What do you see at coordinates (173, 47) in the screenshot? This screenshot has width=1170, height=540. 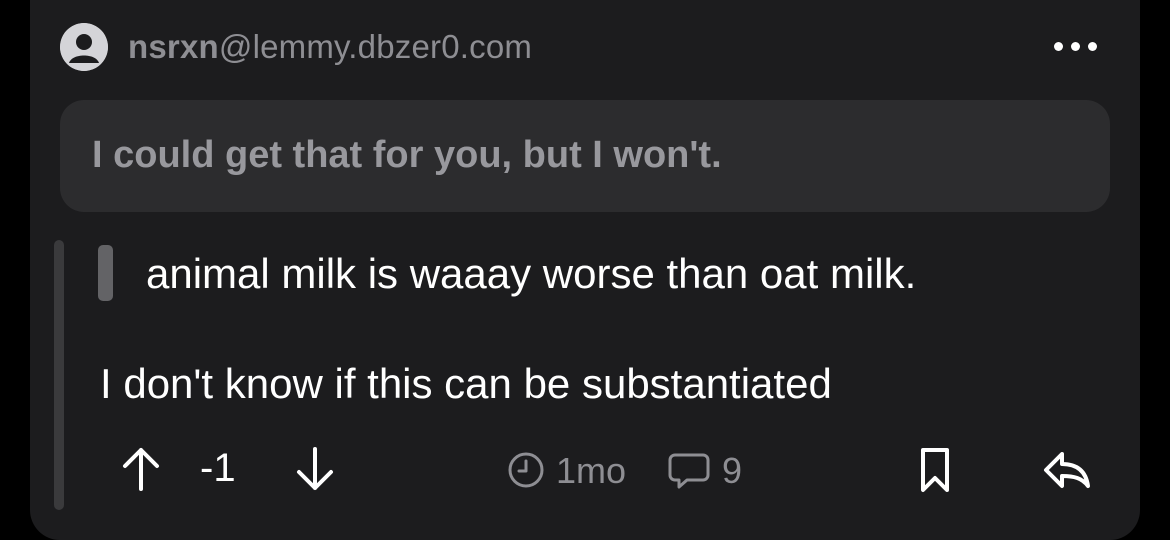 I see `author-username: nsrxn` at bounding box center [173, 47].